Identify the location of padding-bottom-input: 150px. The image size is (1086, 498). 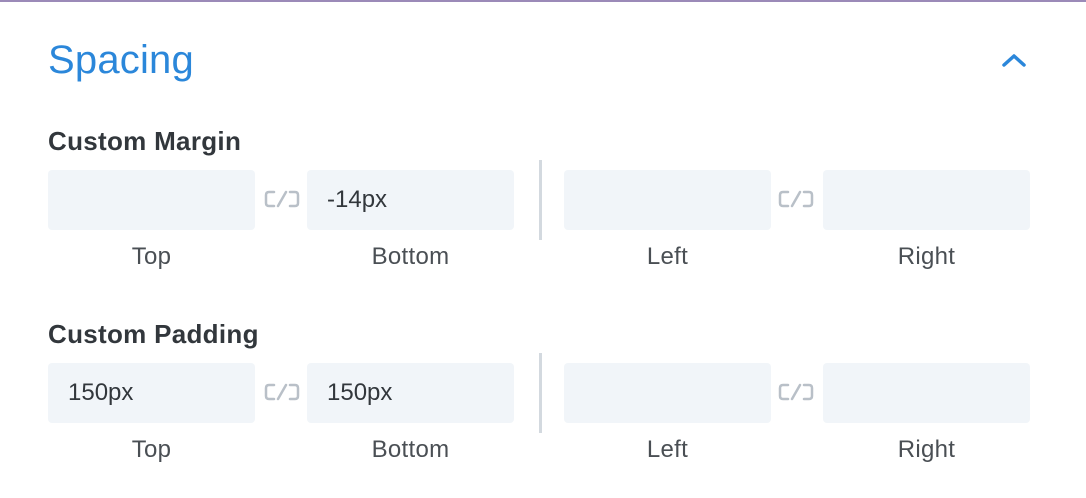
(410, 393).